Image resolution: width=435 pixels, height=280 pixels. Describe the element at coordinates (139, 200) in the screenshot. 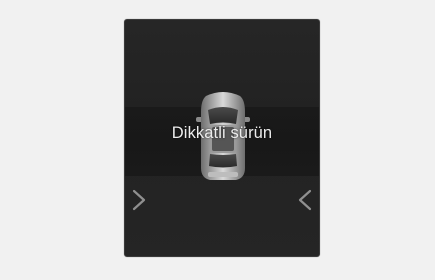

I see `chevron-right-icon` at that location.